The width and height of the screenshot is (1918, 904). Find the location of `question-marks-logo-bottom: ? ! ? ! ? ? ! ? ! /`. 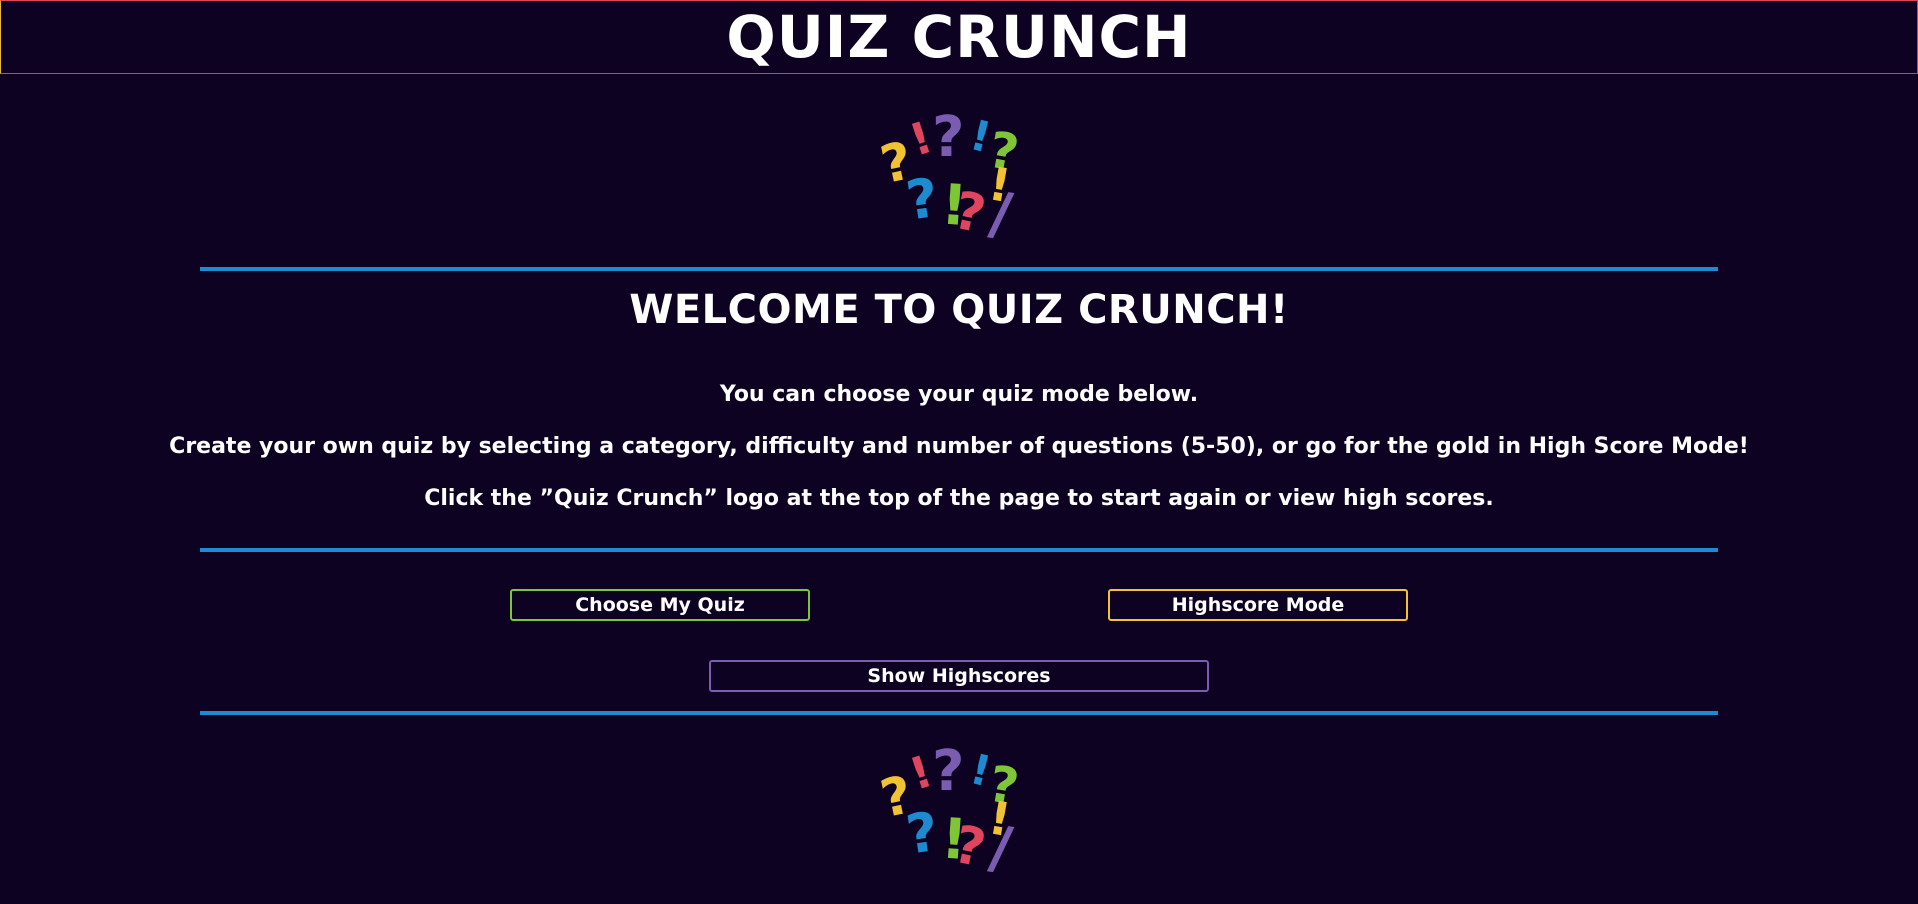

question-marks-logo-bottom: ? ! ? ! ? ? ! ? ! / is located at coordinates (957, 811).